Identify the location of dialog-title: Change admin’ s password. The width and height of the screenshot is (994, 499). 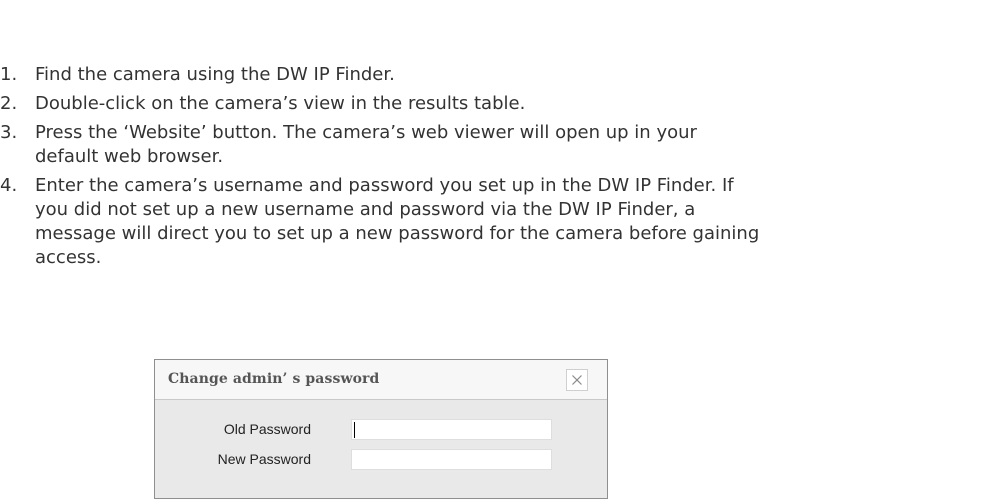
(274, 379).